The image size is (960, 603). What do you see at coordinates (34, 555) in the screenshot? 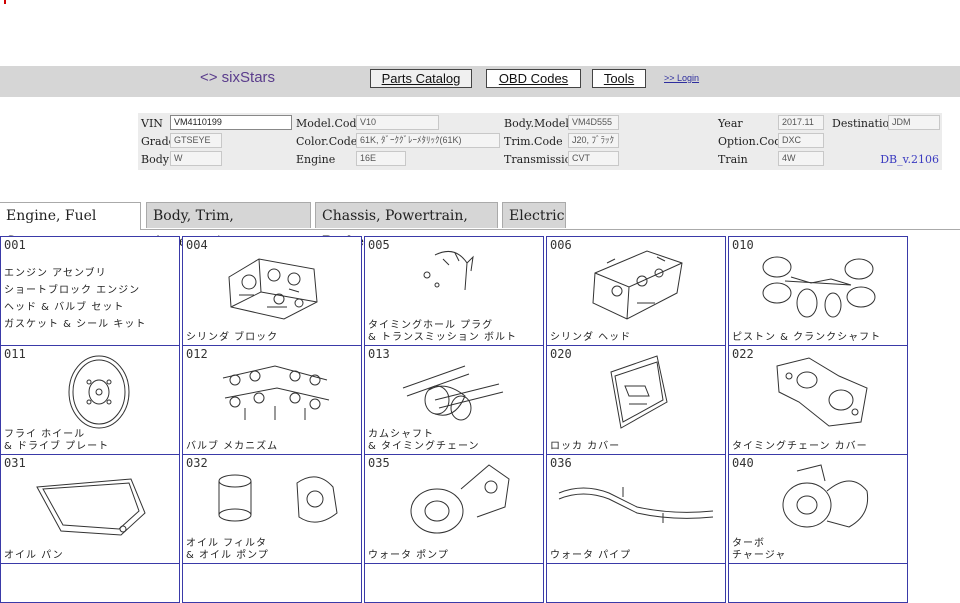
I see `part-name: オイル パン` at bounding box center [34, 555].